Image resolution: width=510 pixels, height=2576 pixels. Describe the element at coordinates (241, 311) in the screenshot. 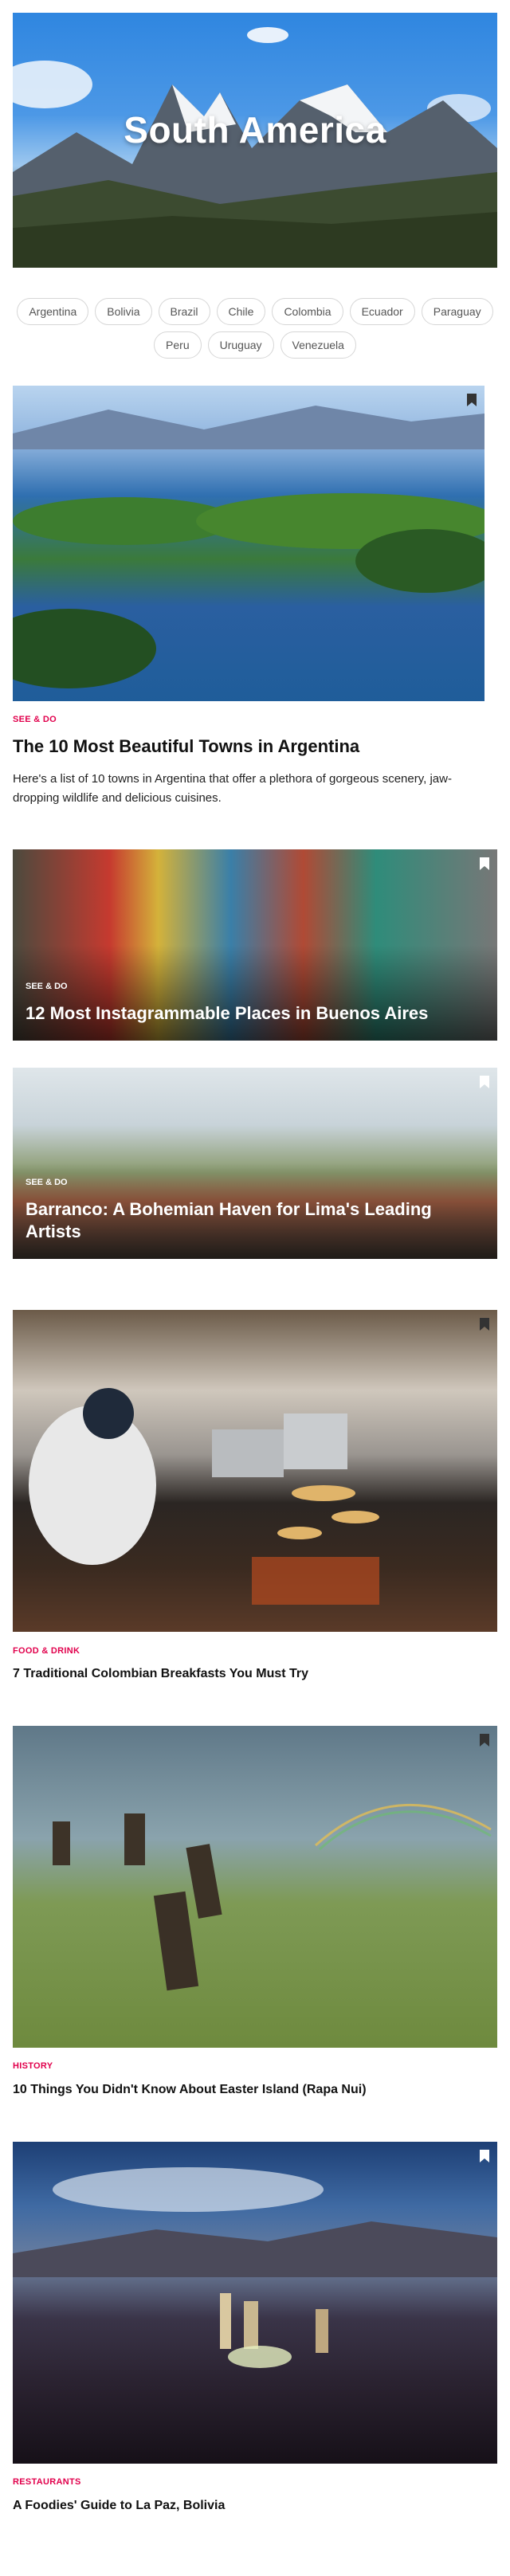

I see `chip-chile: Chile` at that location.